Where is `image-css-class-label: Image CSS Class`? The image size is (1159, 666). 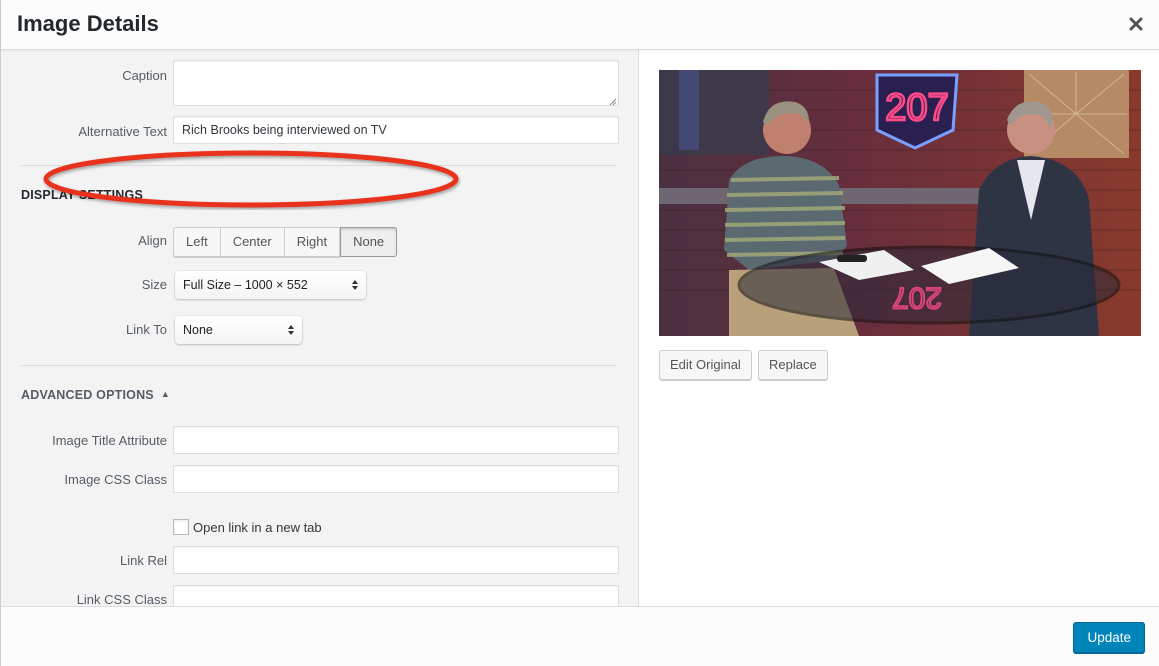
image-css-class-label: Image CSS Class is located at coordinates (115, 479).